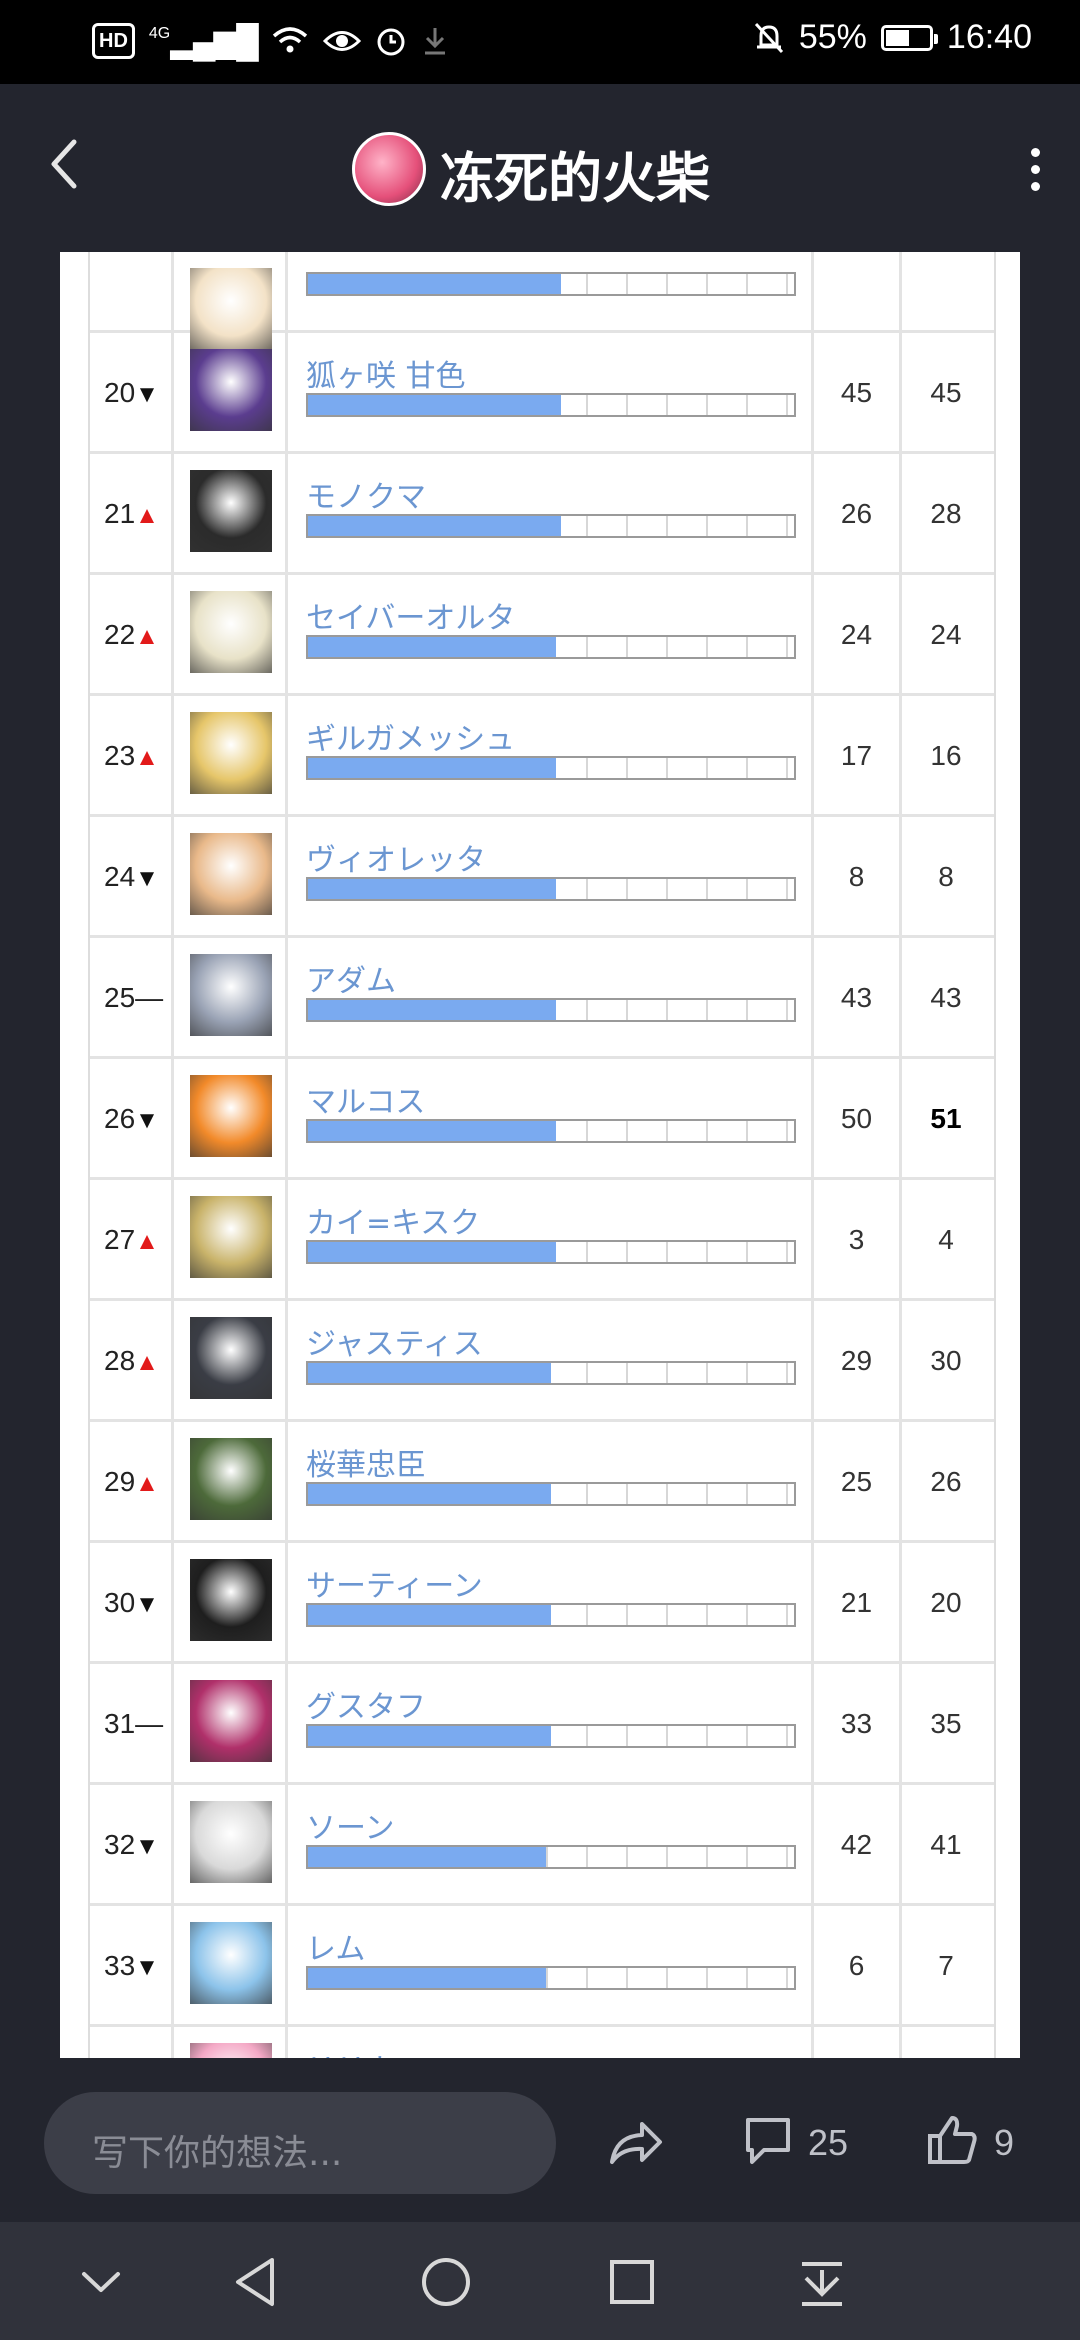 The height and width of the screenshot is (2340, 1080). Describe the element at coordinates (946, 1965) in the screenshot. I see `value-2: 7` at that location.